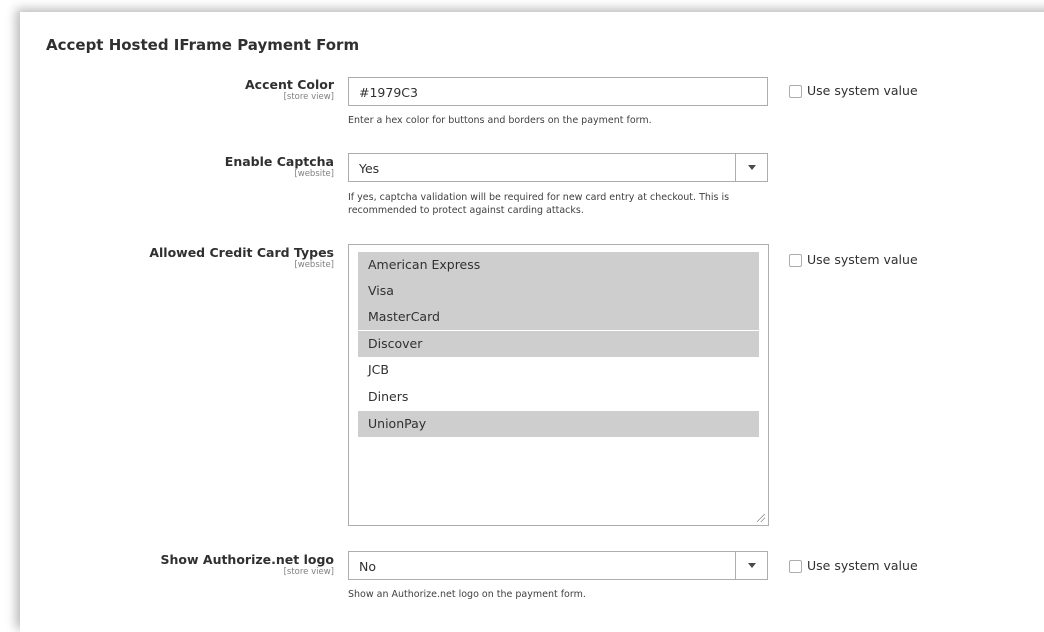 This screenshot has width=1044, height=632. I want to click on show-logo-select: No, so click(558, 565).